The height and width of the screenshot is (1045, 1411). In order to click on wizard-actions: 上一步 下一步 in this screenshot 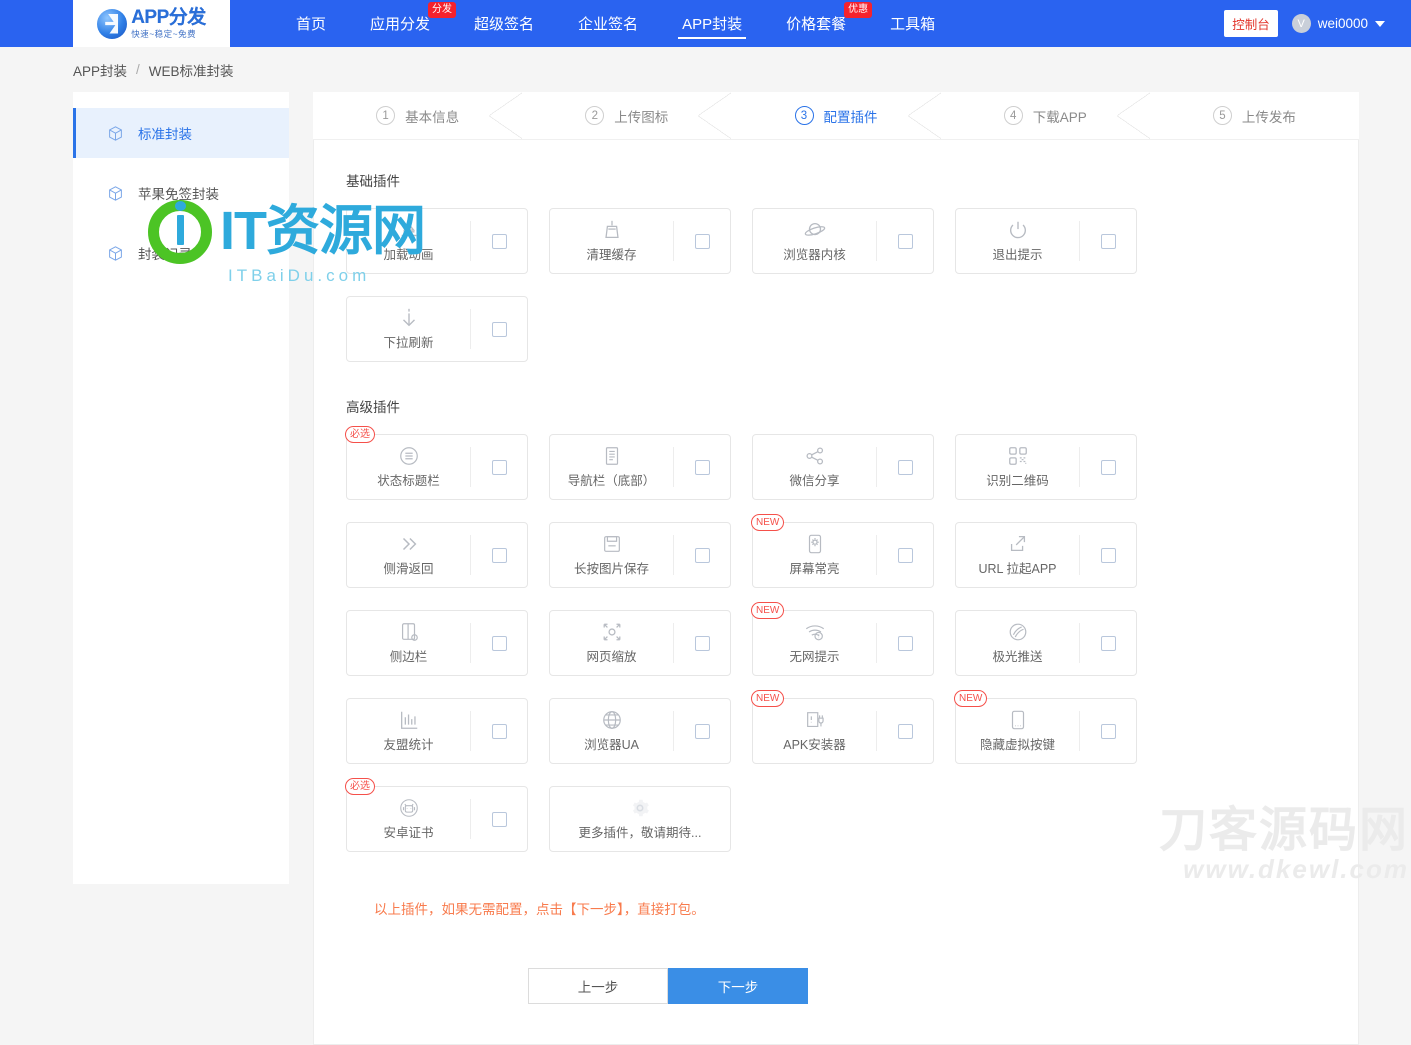, I will do `click(928, 986)`.